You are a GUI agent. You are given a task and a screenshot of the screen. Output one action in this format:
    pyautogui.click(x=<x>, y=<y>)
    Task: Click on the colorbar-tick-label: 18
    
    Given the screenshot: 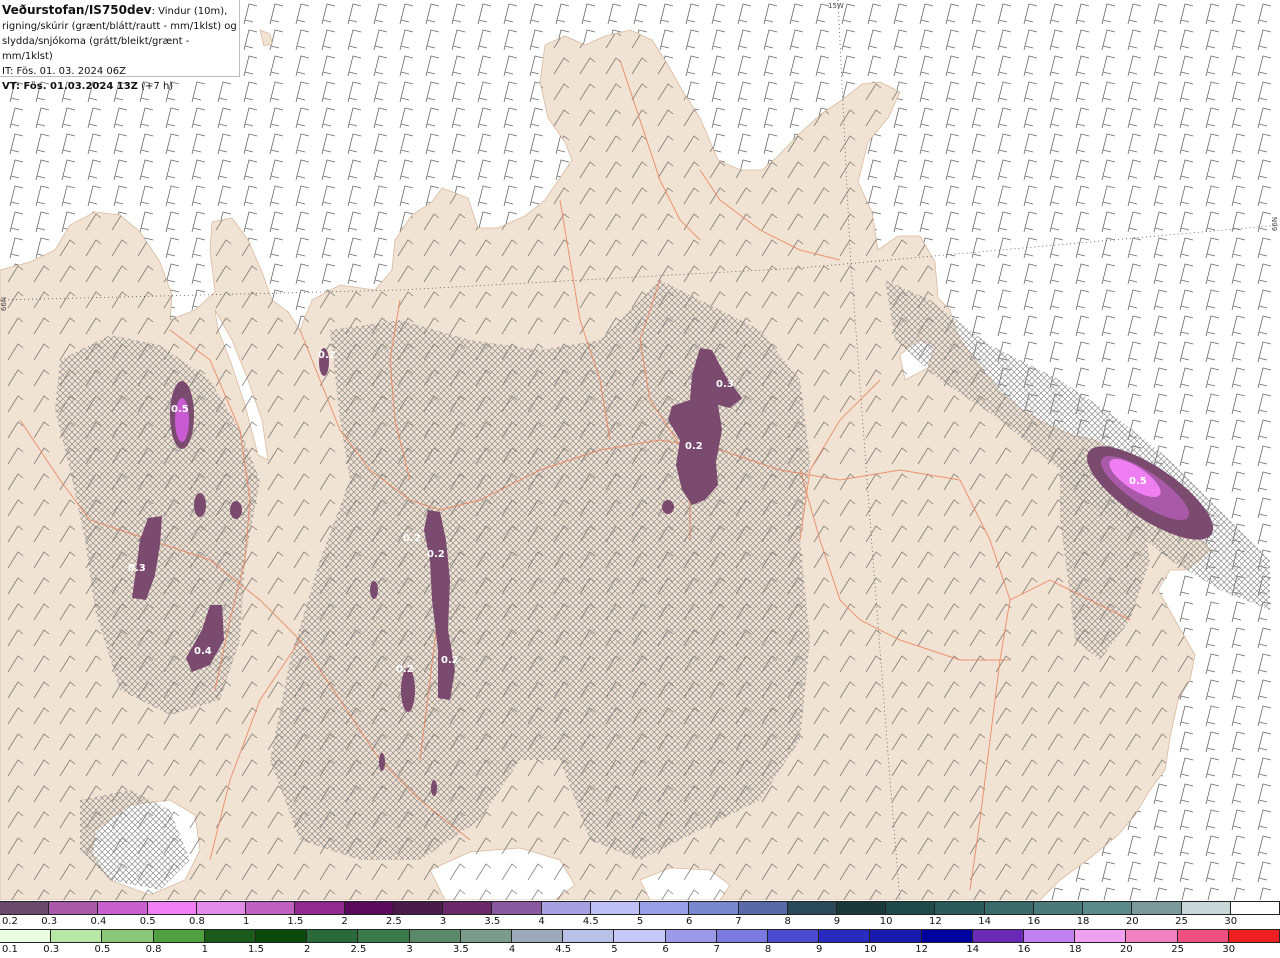 What is the action you would take?
    pyautogui.click(x=1075, y=949)
    